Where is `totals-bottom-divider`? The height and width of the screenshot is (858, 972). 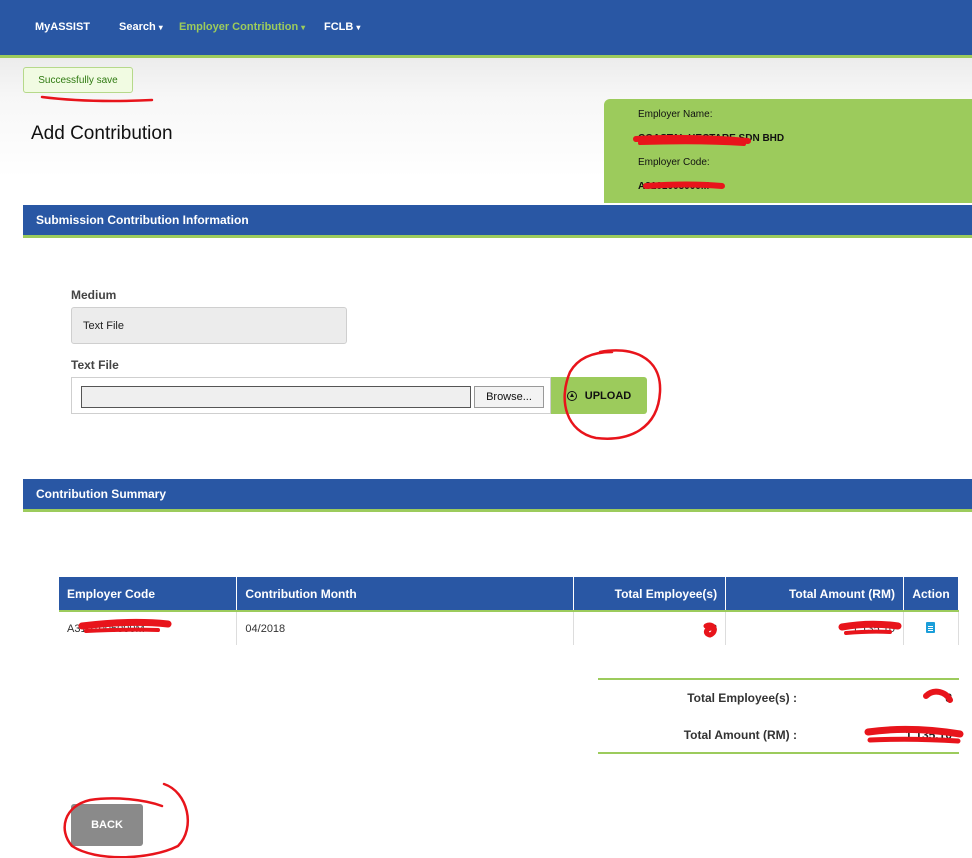 totals-bottom-divider is located at coordinates (778, 753).